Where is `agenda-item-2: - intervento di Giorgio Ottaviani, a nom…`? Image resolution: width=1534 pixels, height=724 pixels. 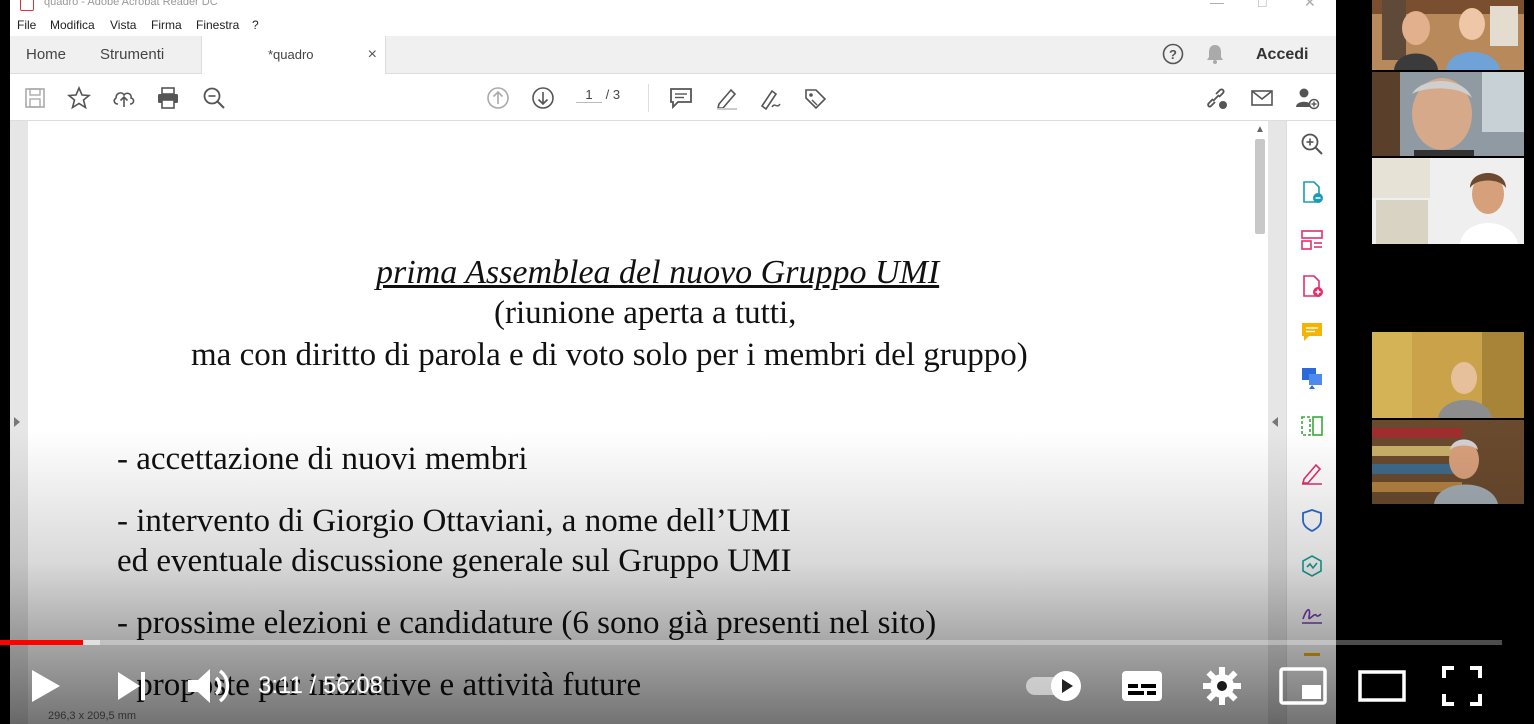 agenda-item-2: - intervento di Giorgio Ottaviani, a nom… is located at coordinates (454, 521).